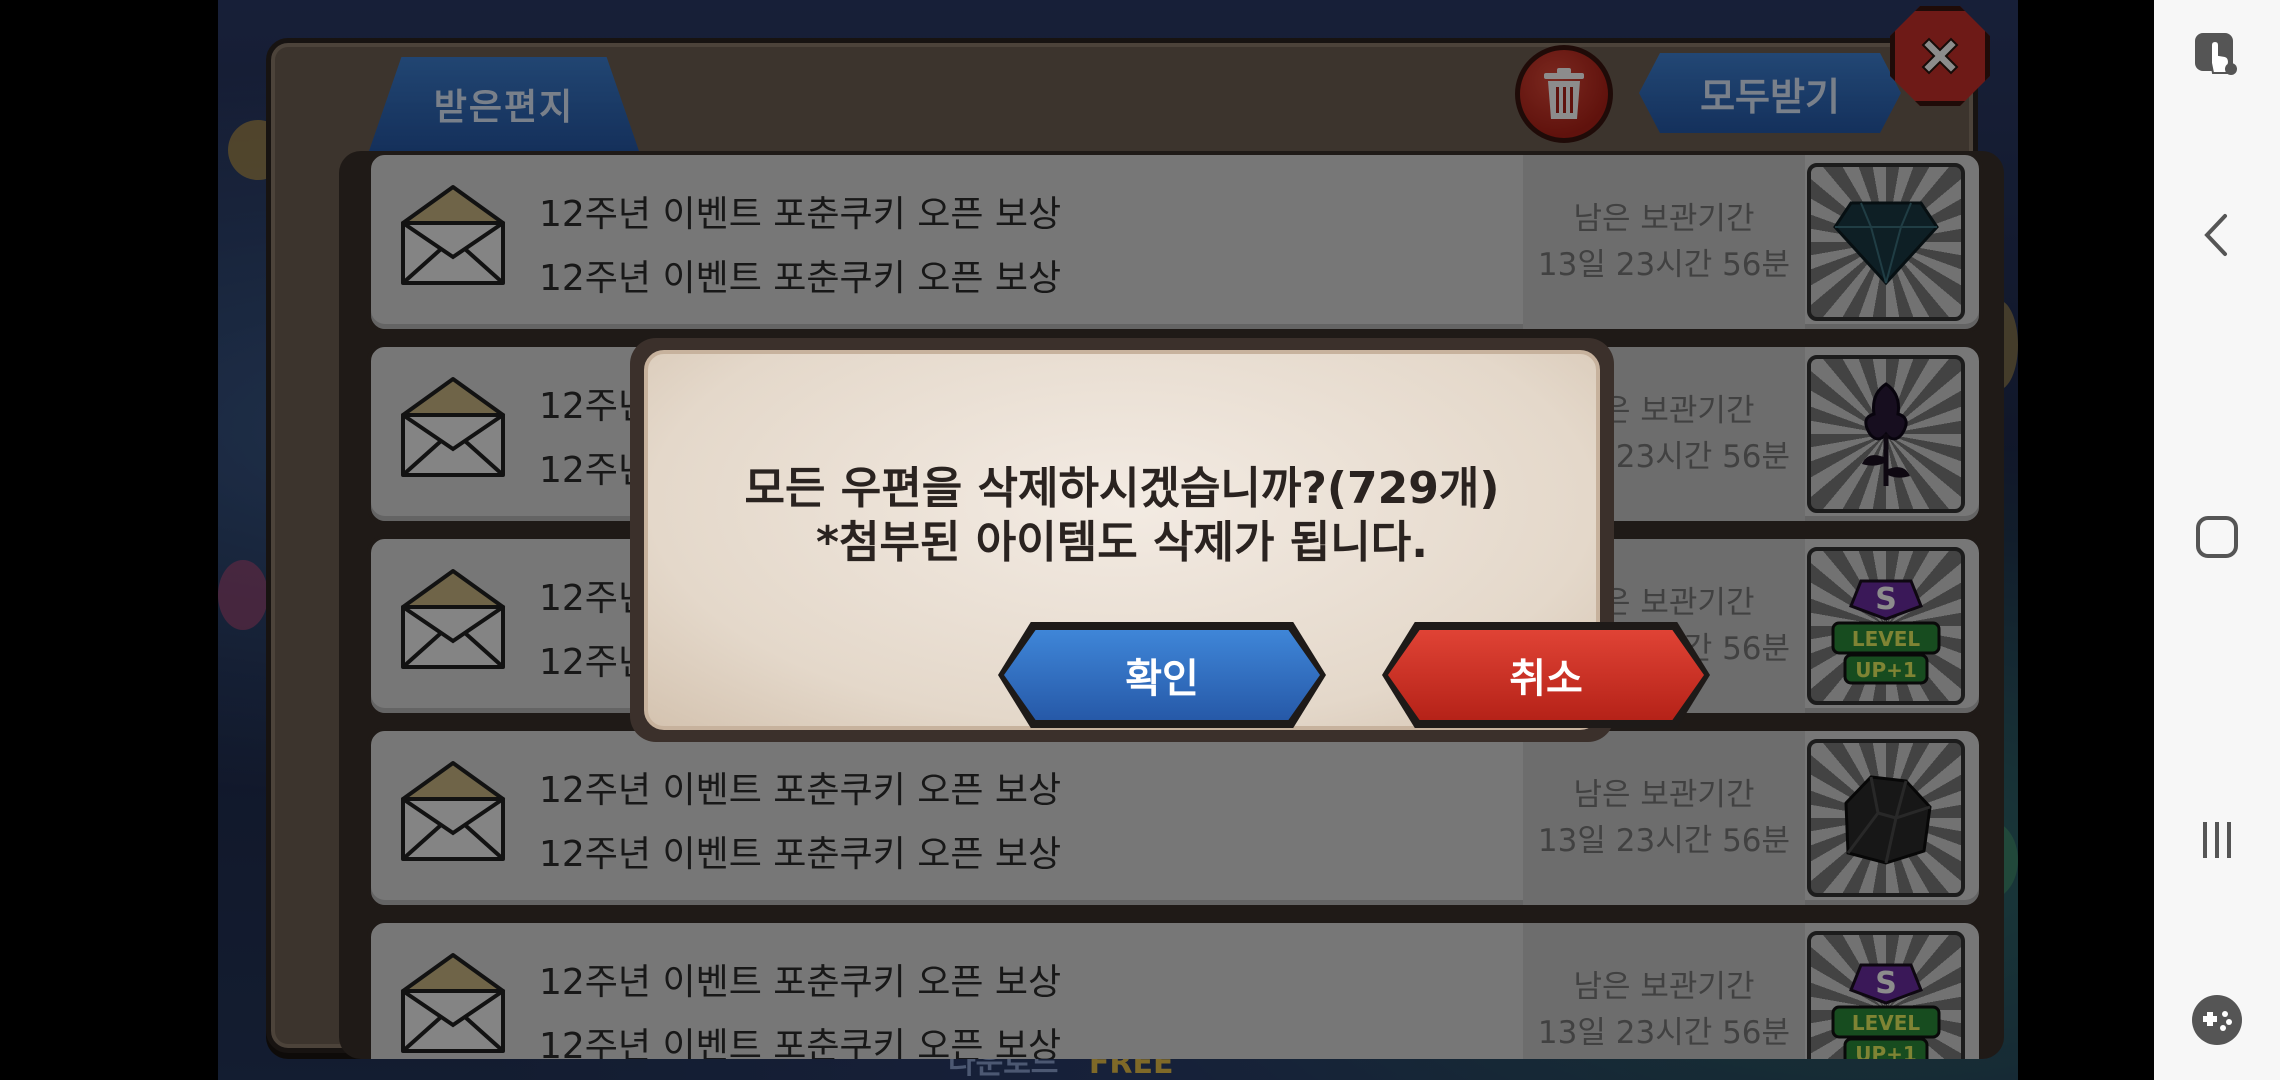  I want to click on back-icon, so click(2215, 235).